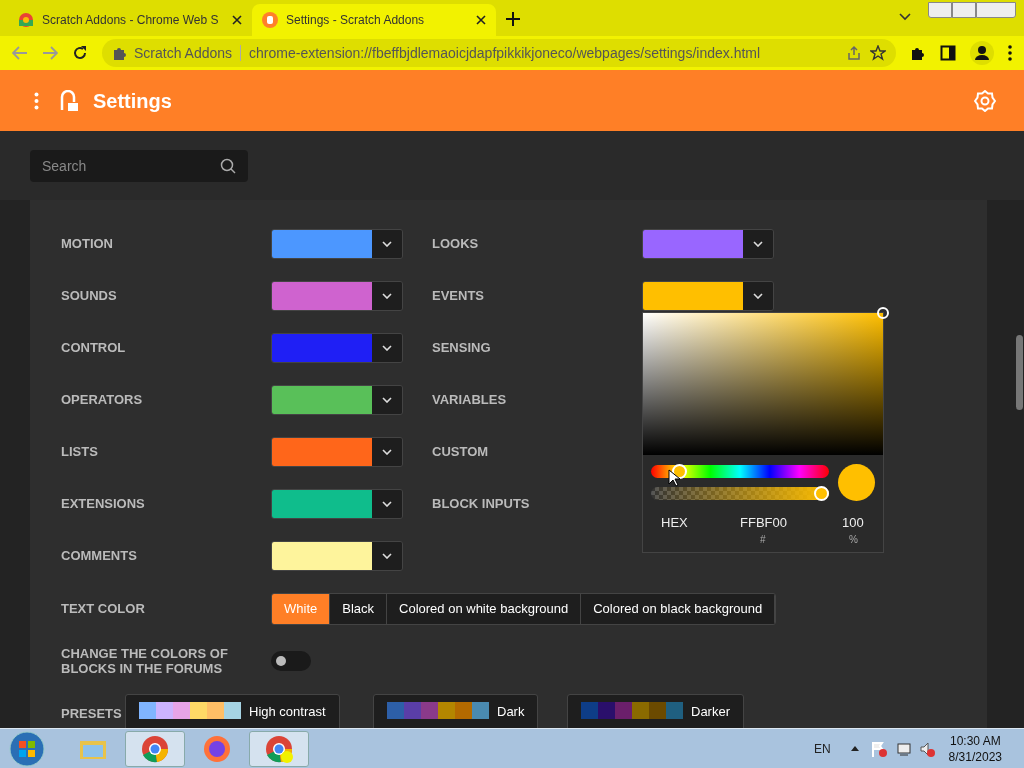 This screenshot has width=1024, height=768. I want to click on category-label: CUSTOM, so click(461, 452).